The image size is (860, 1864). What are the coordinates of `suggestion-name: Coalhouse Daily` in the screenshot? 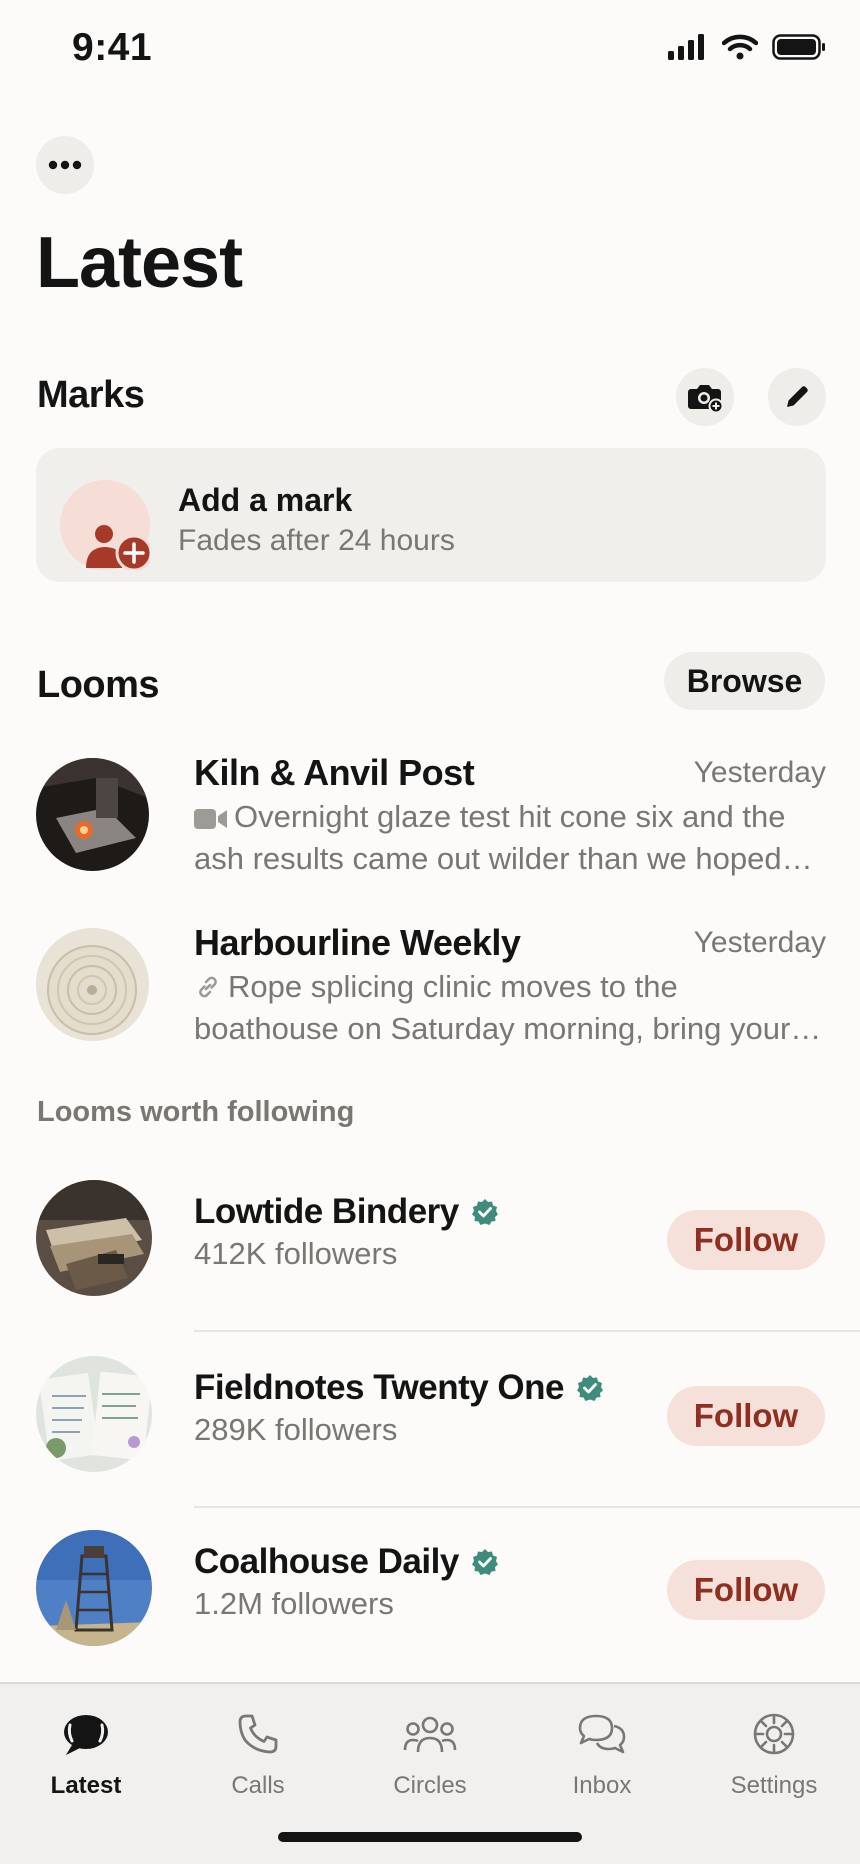 It's located at (326, 1561).